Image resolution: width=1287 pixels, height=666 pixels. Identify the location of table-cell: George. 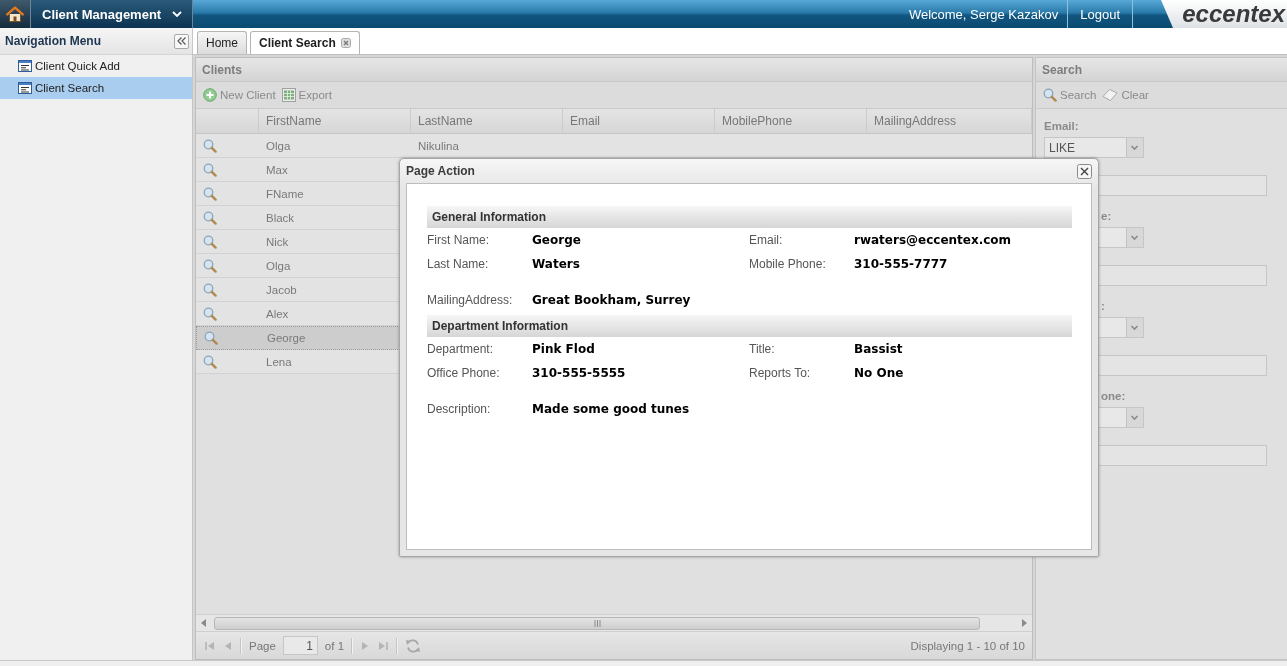
(286, 338).